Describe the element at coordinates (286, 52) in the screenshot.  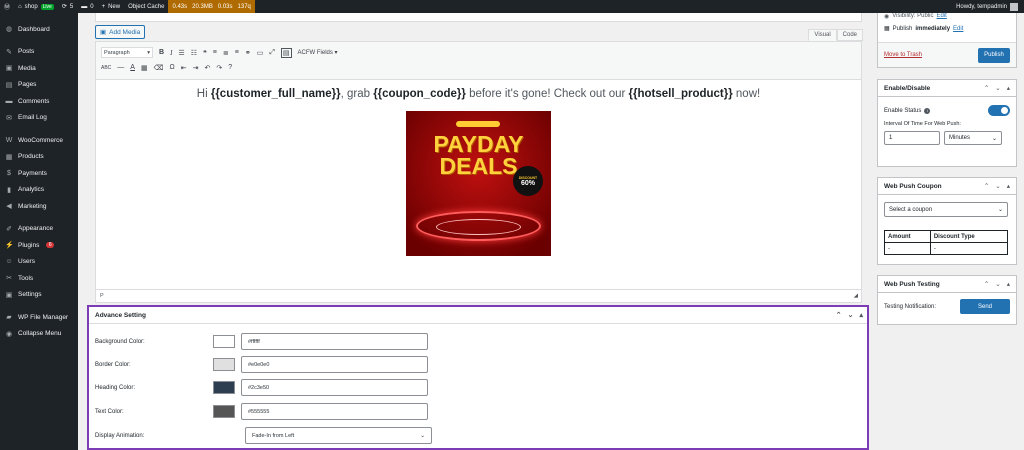
I see `toolbar-toggle-icon: ▤` at that location.